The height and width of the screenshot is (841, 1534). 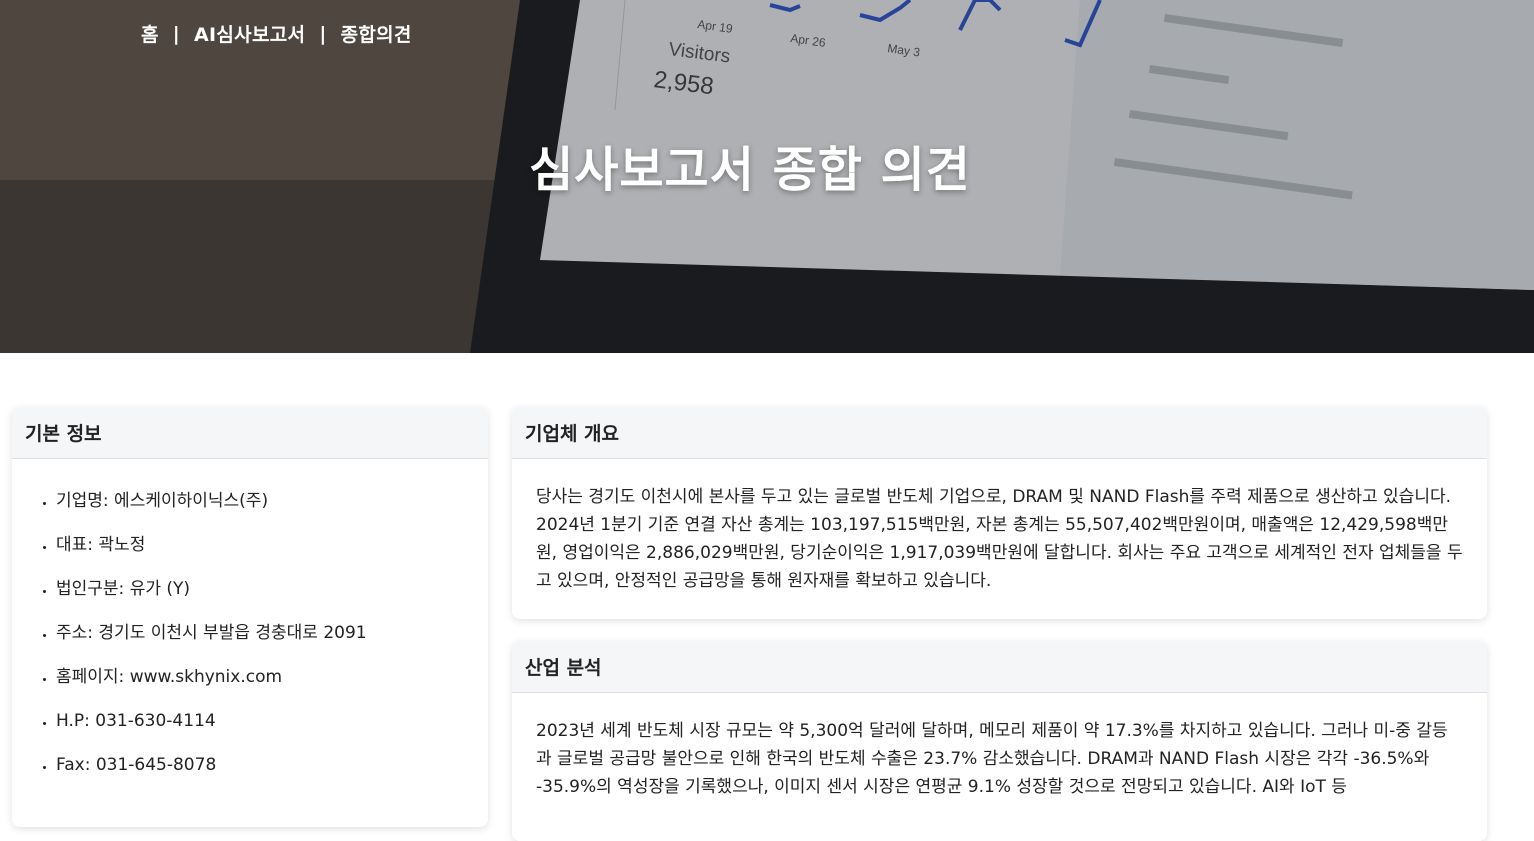 What do you see at coordinates (260, 589) in the screenshot?
I see `info-corporate-type: 법인구분: 유가 (Y)` at bounding box center [260, 589].